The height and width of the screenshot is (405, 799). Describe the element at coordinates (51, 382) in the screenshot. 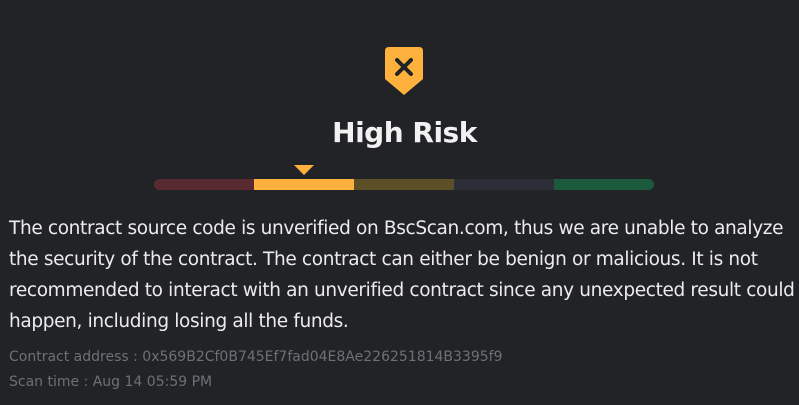

I see `scan-time-label: Scan time :` at that location.